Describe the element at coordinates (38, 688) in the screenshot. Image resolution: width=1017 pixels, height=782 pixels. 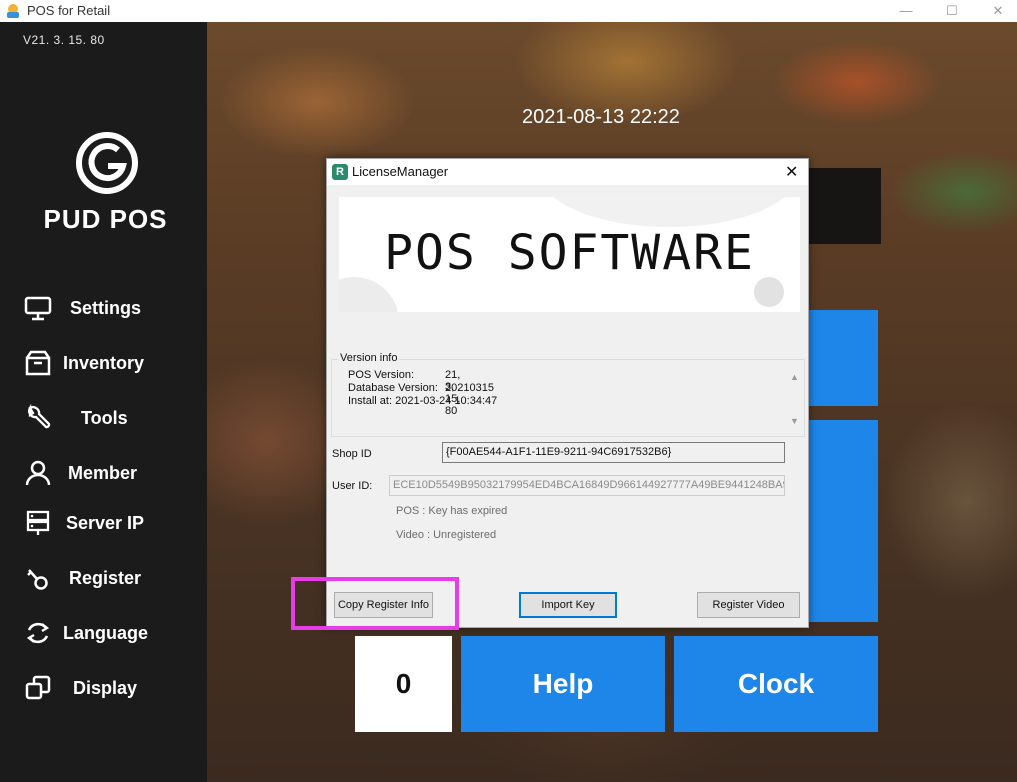
I see `copy-icon` at that location.